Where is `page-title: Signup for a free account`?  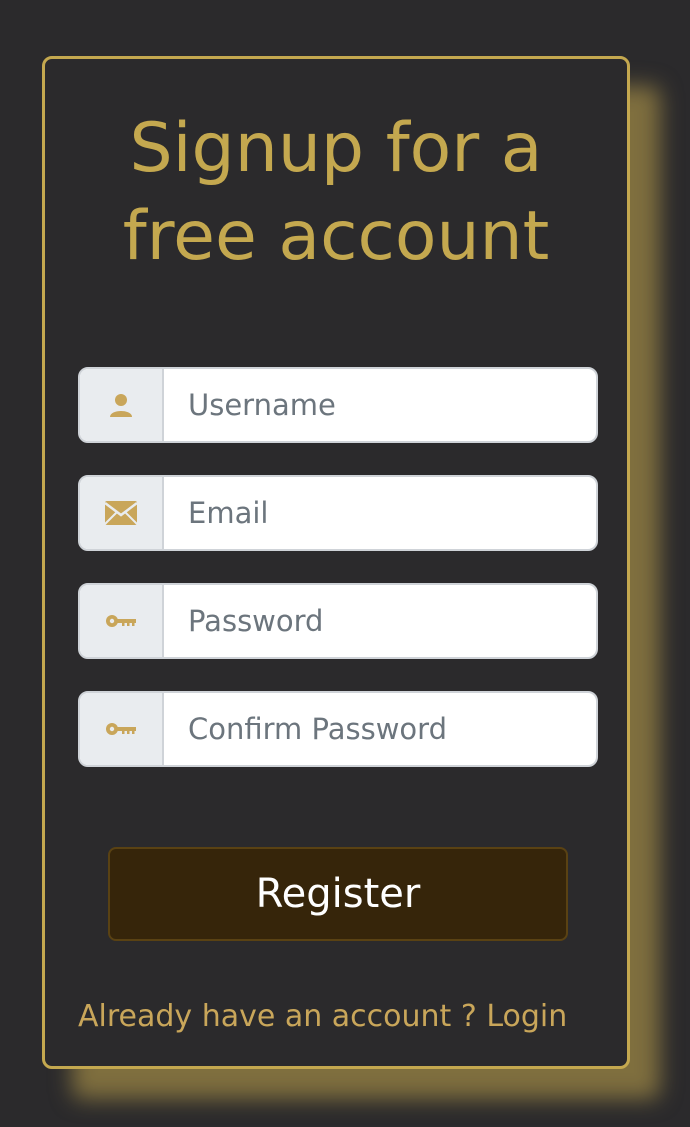
page-title: Signup for a free account is located at coordinates (336, 193).